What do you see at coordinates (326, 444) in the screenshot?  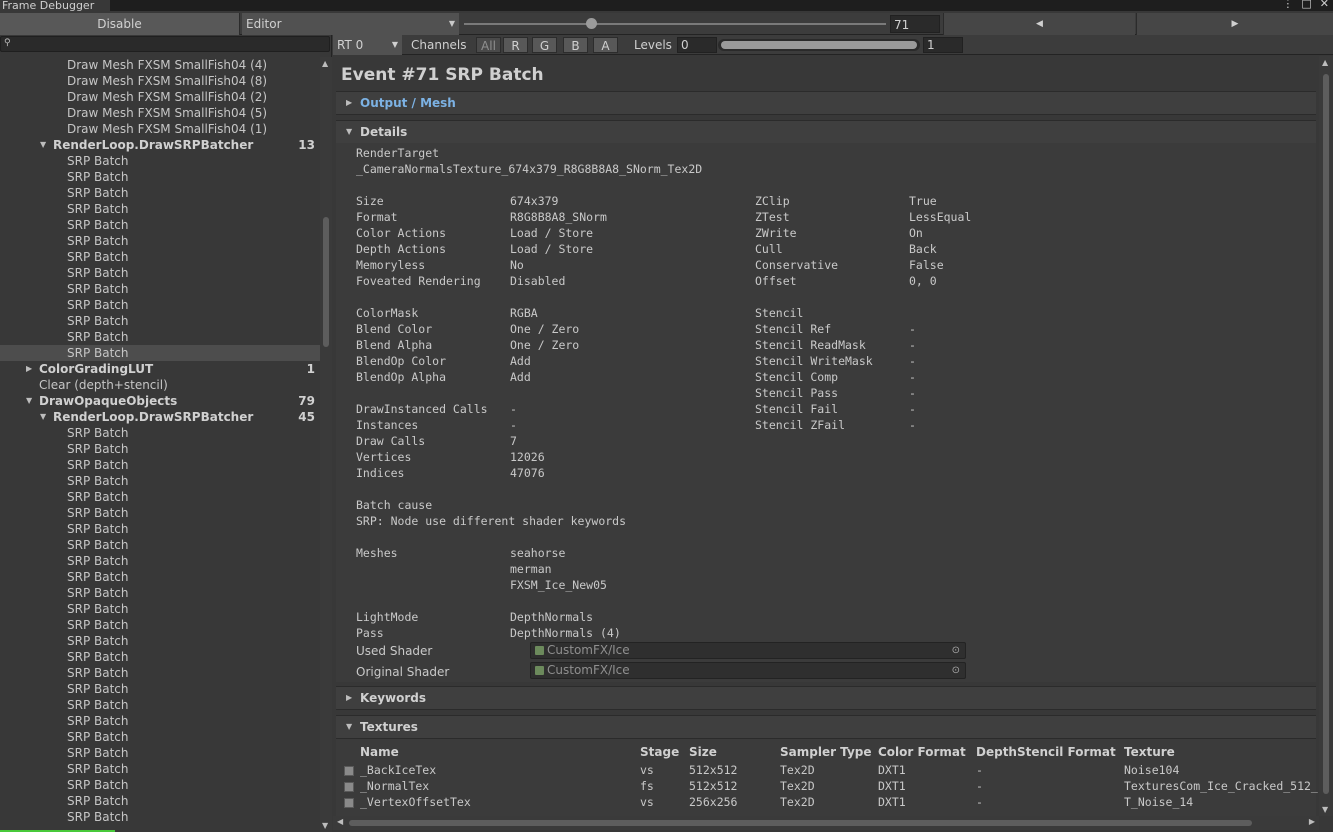 I see `hierarchy-scrollbar: ▲ ▼` at bounding box center [326, 444].